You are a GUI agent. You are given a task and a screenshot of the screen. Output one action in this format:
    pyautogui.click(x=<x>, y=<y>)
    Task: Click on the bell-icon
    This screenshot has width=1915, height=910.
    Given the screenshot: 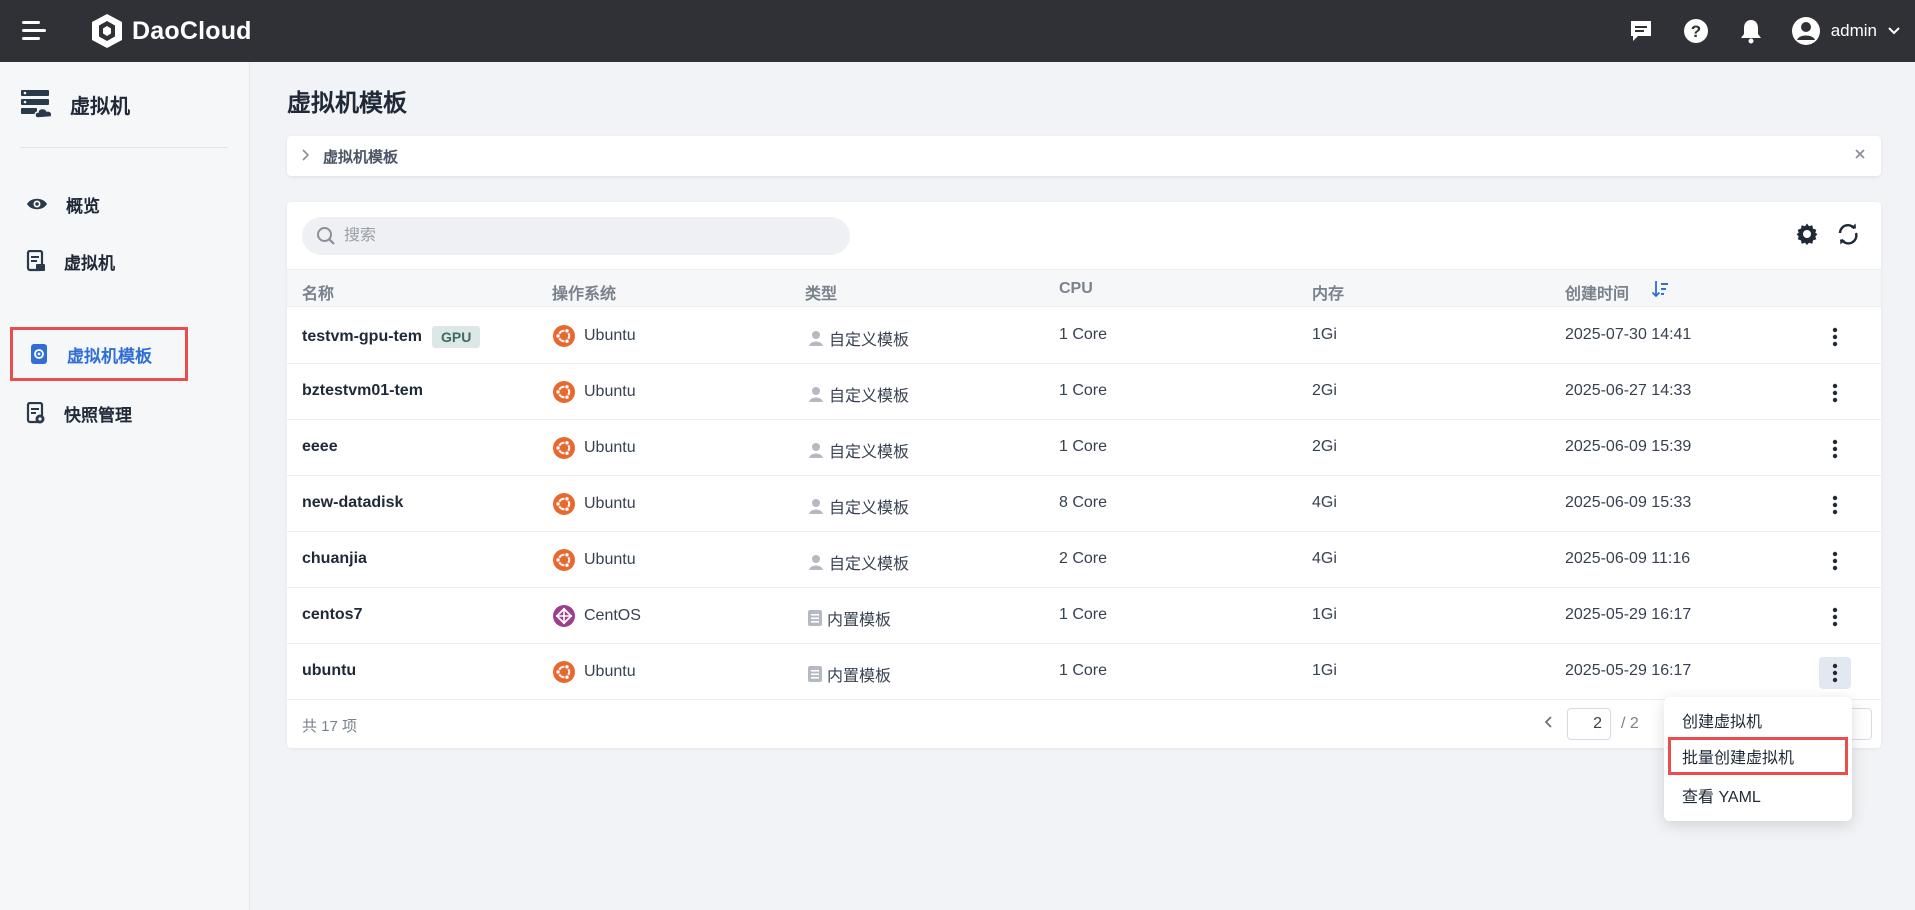 What is the action you would take?
    pyautogui.click(x=1751, y=31)
    